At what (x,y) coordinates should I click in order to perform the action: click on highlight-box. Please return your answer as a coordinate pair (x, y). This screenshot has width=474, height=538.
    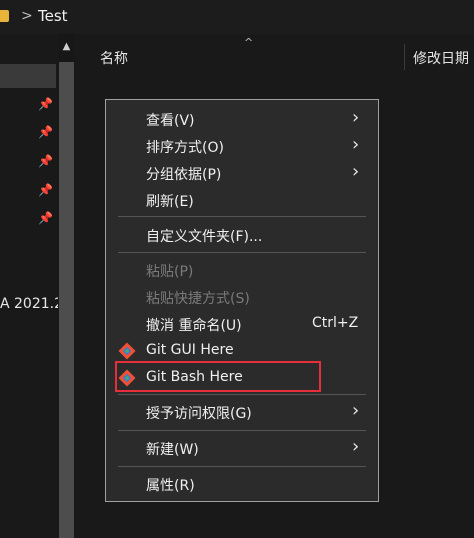
    Looking at the image, I should click on (218, 376).